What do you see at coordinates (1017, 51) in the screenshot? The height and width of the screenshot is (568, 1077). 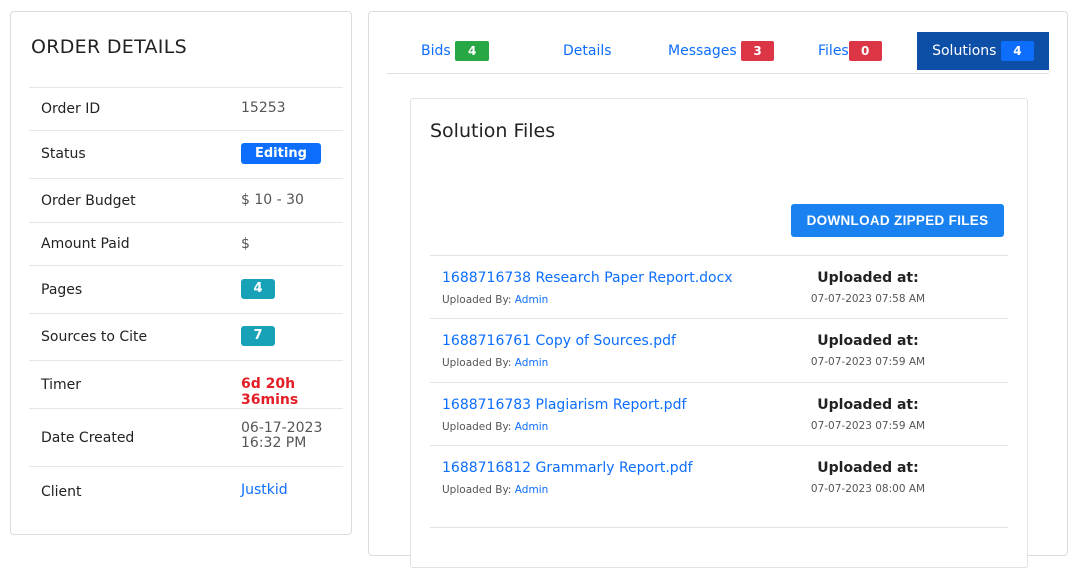 I see `solutions-count-badge: 4` at bounding box center [1017, 51].